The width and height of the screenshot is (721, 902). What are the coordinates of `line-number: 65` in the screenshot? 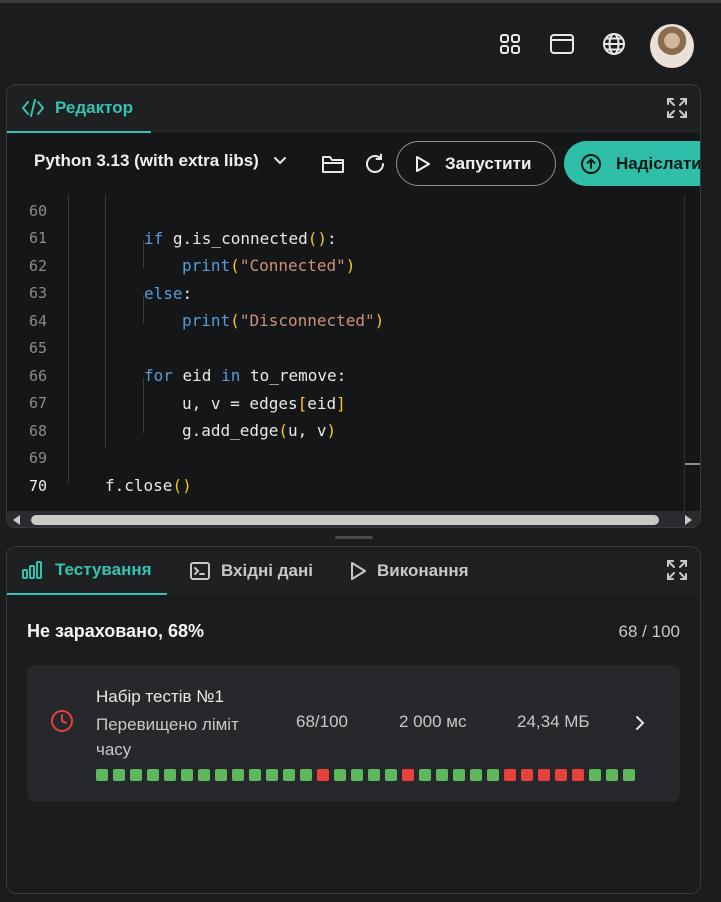 It's located at (37, 348).